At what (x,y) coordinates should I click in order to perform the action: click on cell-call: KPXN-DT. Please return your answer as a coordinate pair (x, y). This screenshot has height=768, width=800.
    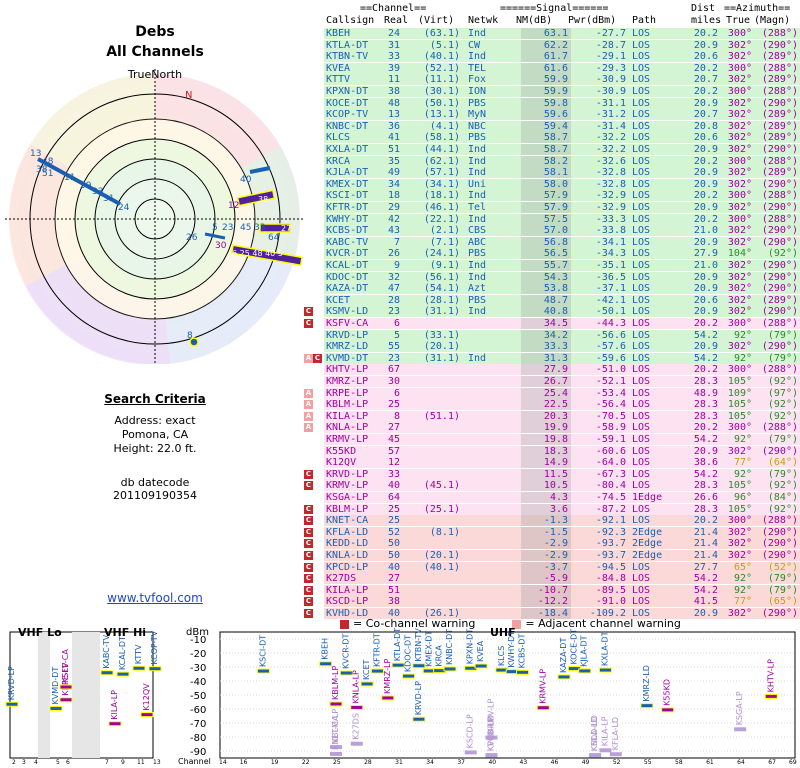
    Looking at the image, I should click on (347, 91).